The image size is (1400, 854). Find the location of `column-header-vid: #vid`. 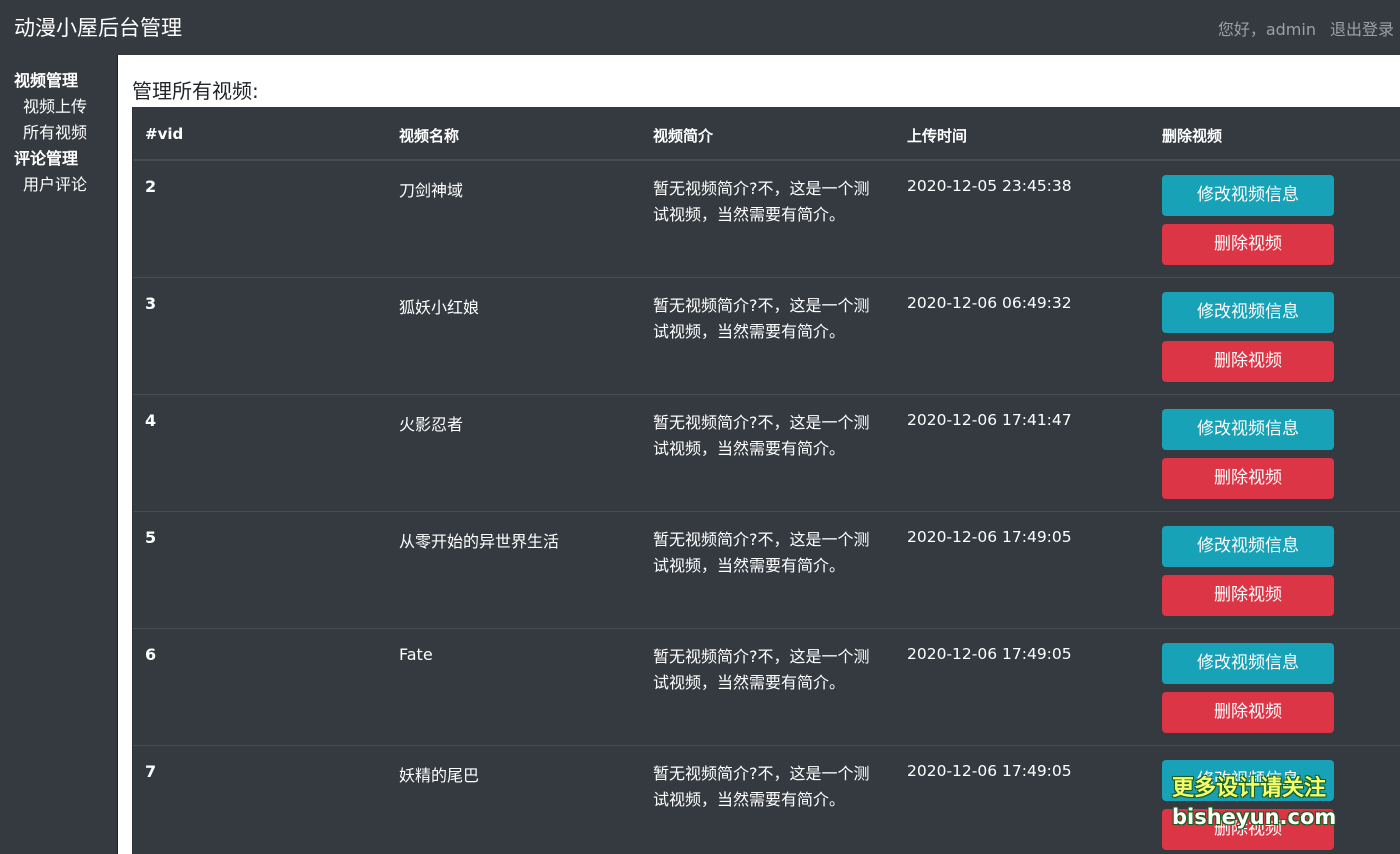

column-header-vid: #vid is located at coordinates (164, 134).